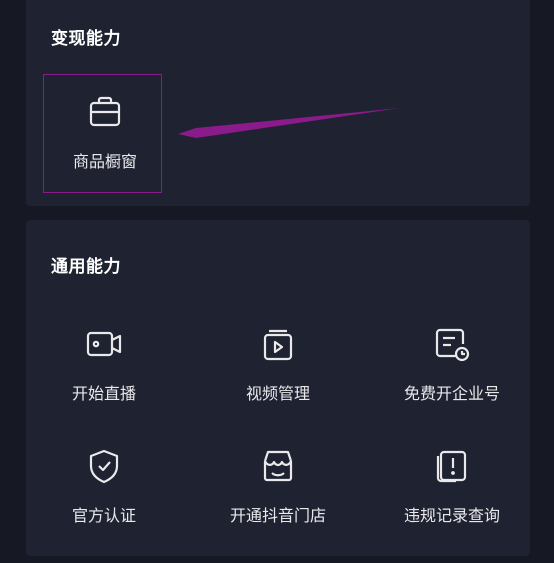  I want to click on start-live-item: 开始直播, so click(104, 372).